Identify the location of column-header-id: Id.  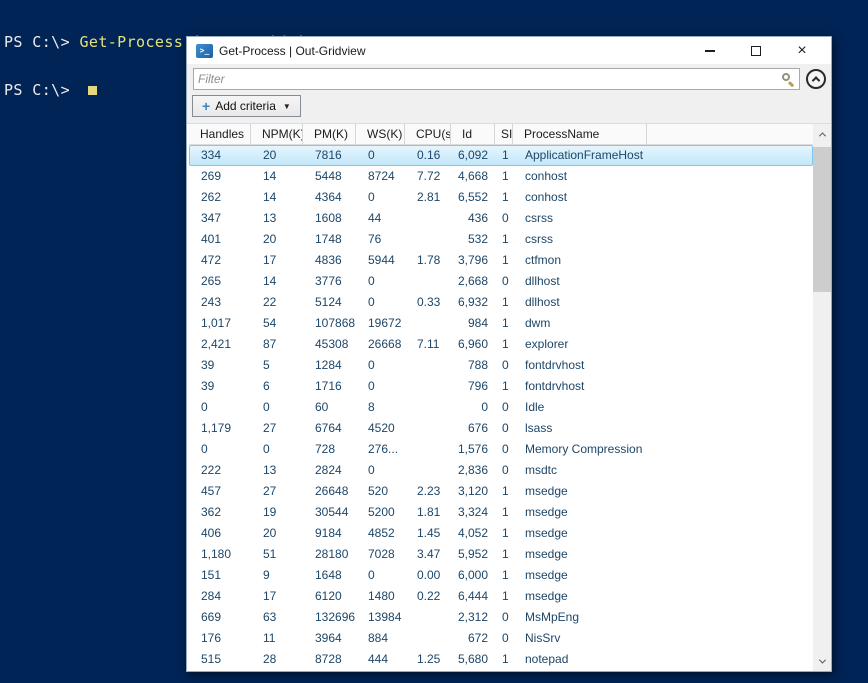
(473, 134).